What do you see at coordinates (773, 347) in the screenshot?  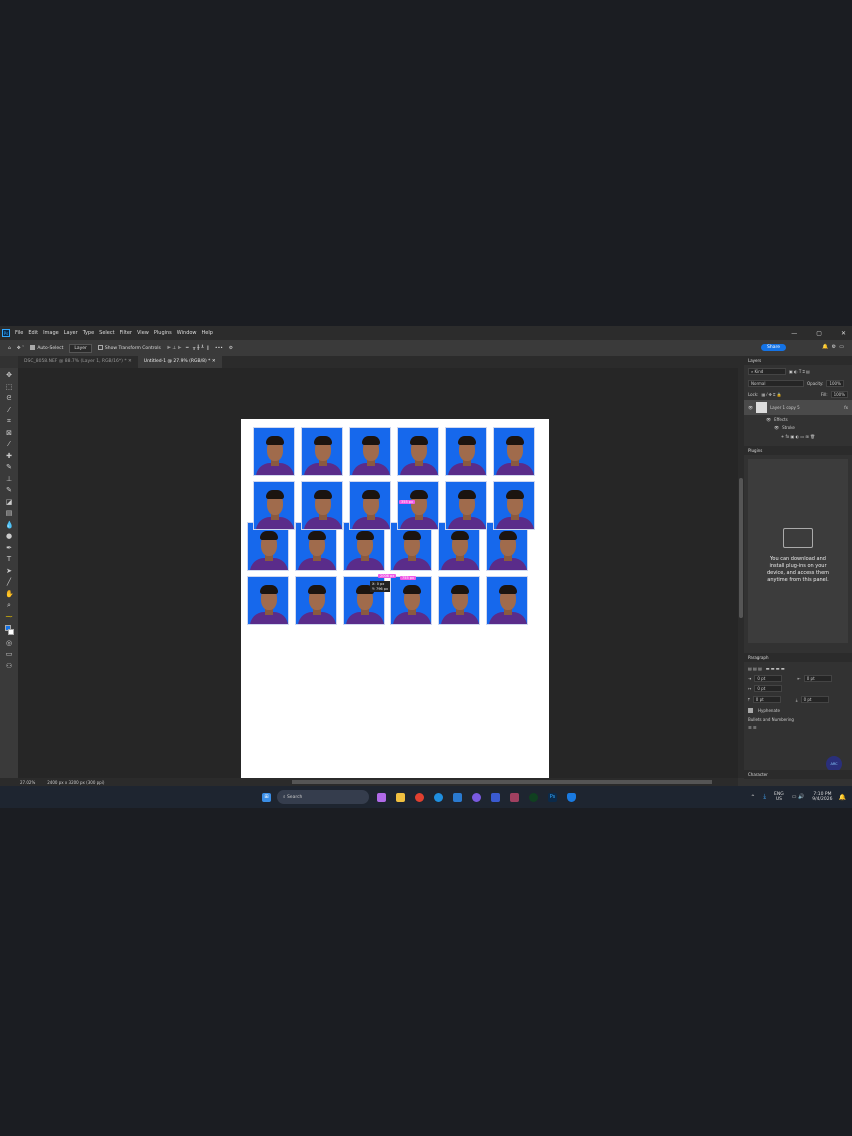 I see `share-button: Share` at bounding box center [773, 347].